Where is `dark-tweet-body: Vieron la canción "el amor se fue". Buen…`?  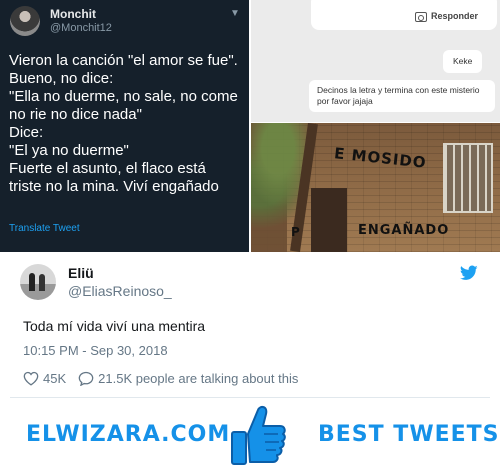
dark-tweet-body: Vieron la canción "el amor se fue". Buen… is located at coordinates (127, 124).